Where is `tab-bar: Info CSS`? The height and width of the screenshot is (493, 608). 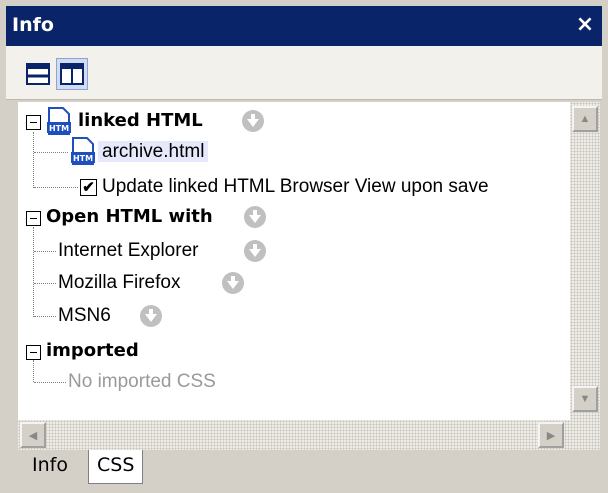
tab-bar: Info CSS is located at coordinates (313, 470).